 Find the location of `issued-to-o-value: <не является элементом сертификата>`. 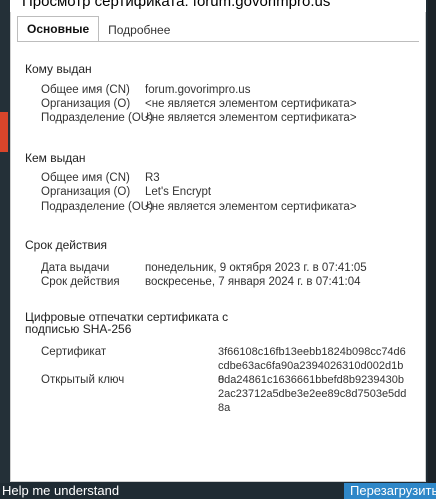

issued-to-o-value: <не является элементом сертификата> is located at coordinates (251, 104).